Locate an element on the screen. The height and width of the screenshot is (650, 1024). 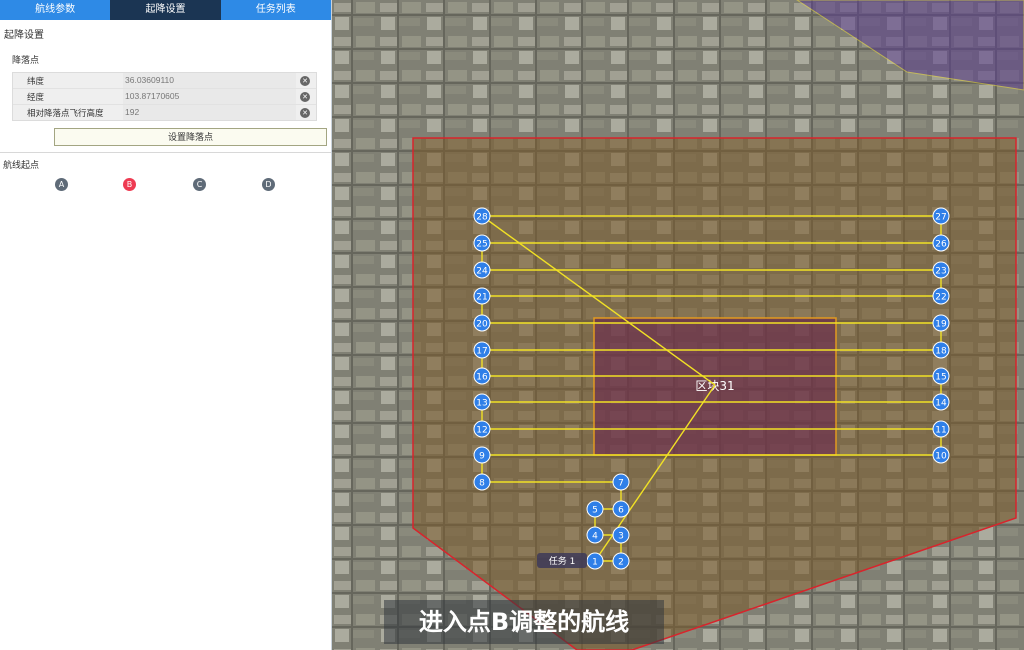
waypoint-label: 26 is located at coordinates (941, 245).